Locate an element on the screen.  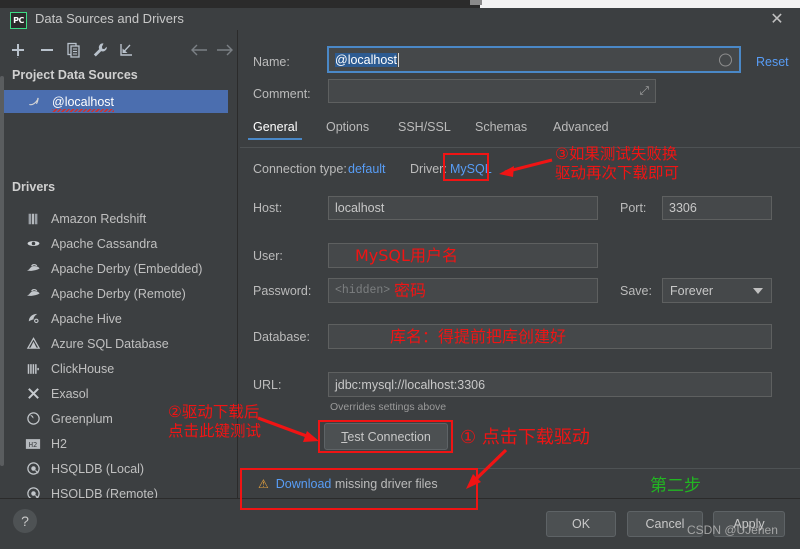
sidebar-scrollbar-thumb is located at coordinates (2, 271).